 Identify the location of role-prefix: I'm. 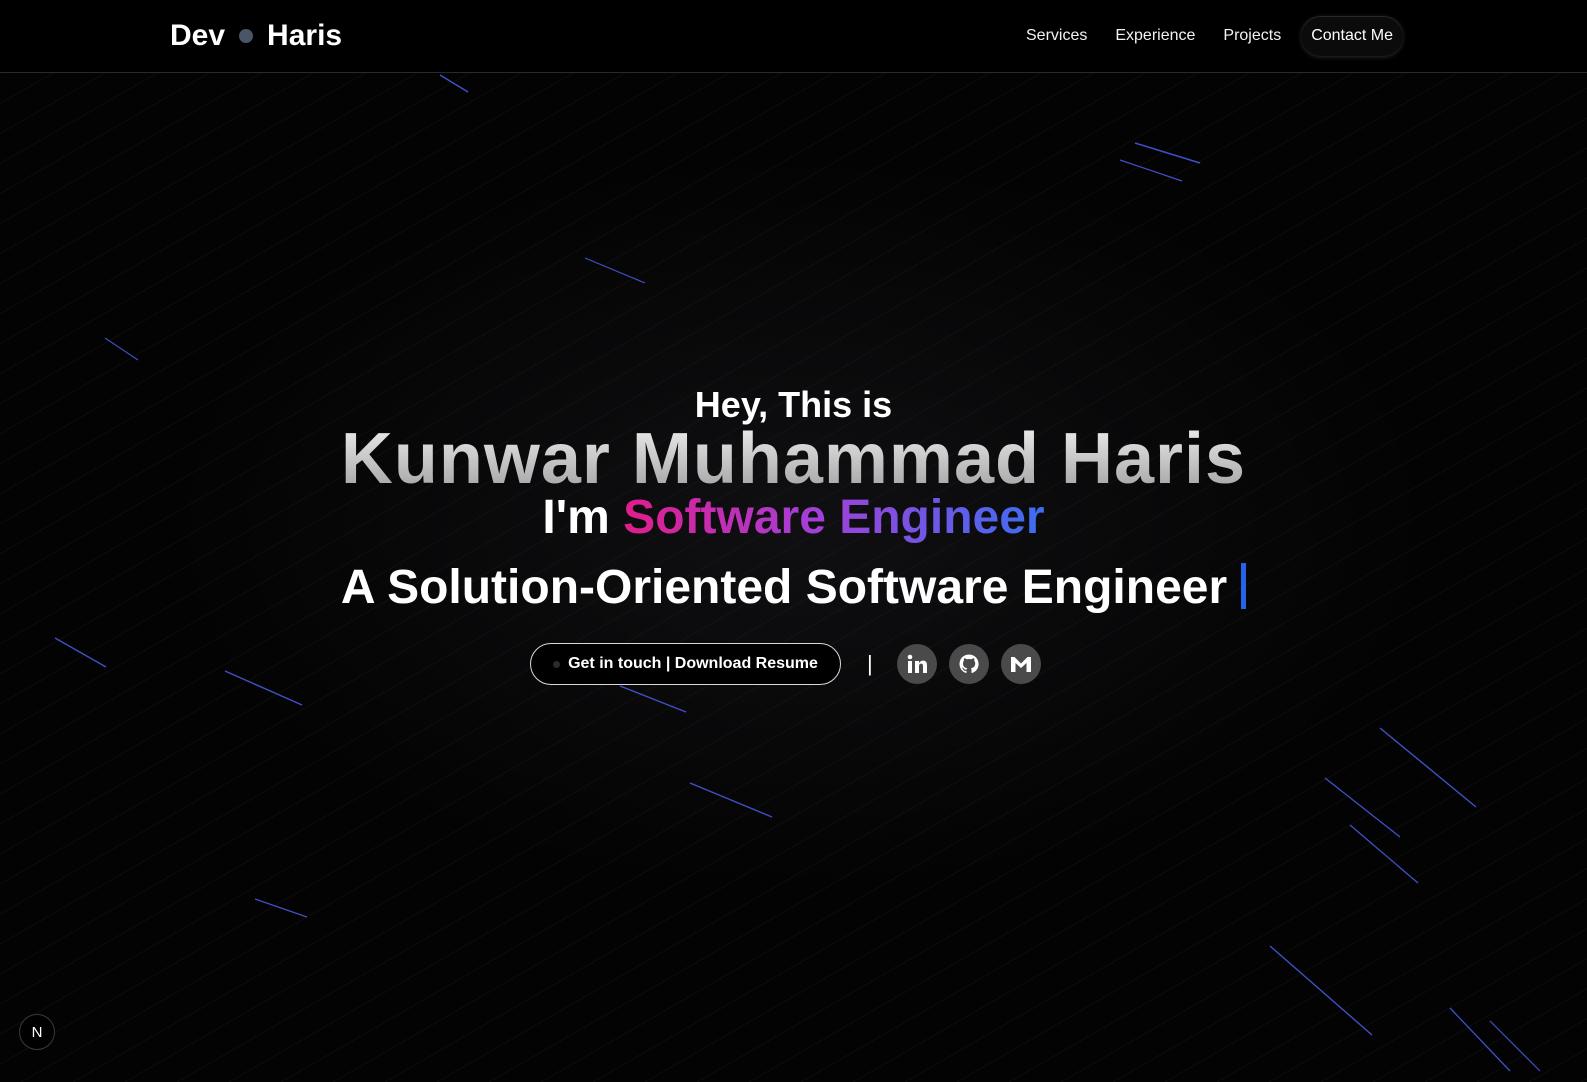
(576, 517).